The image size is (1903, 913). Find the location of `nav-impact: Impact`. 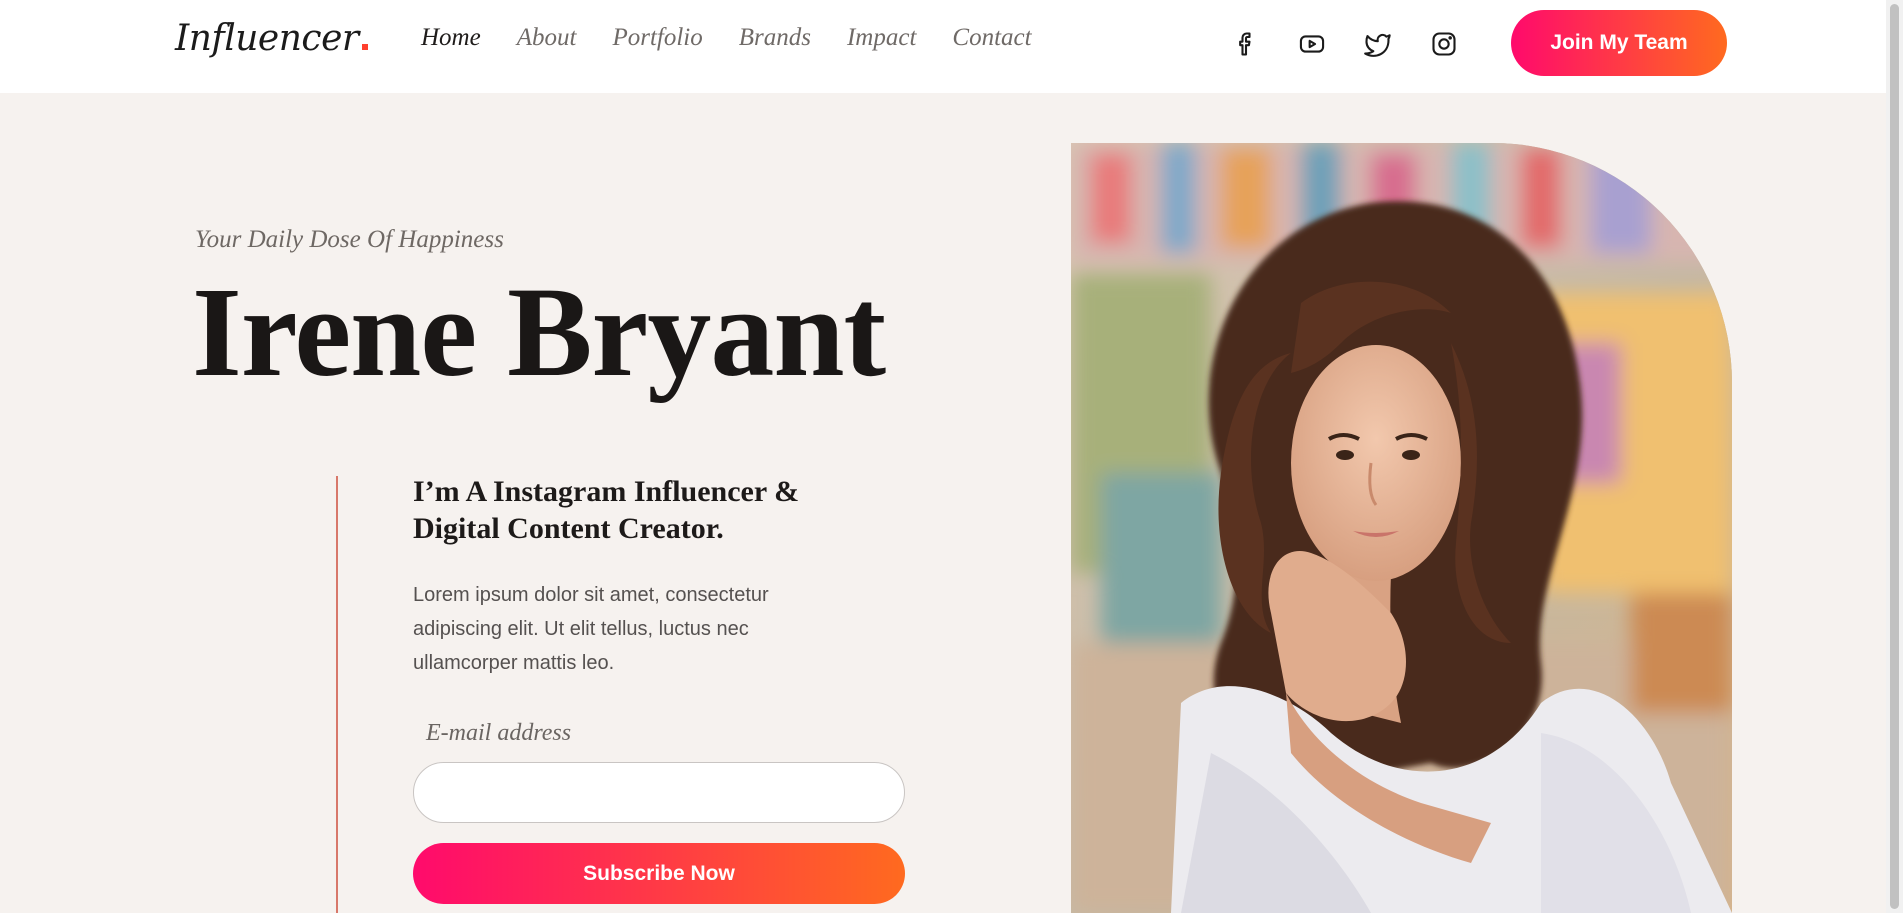

nav-impact: Impact is located at coordinates (881, 38).